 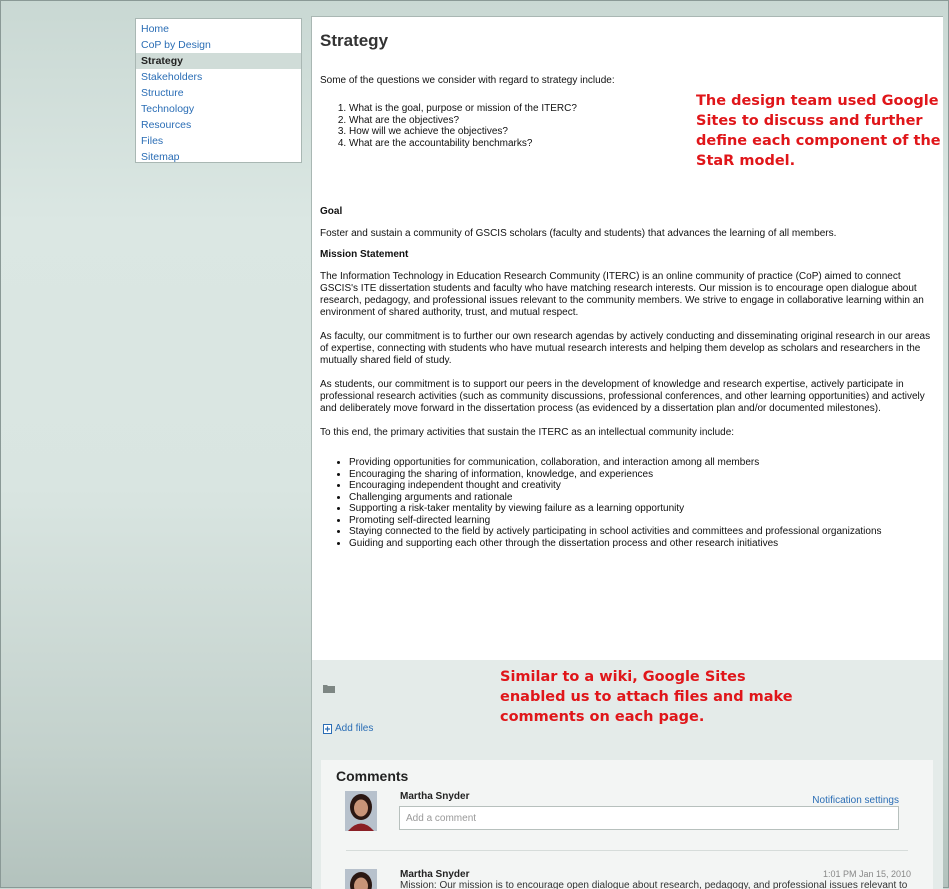 What do you see at coordinates (218, 125) in the screenshot?
I see `sidebar-item-resources: Resources` at bounding box center [218, 125].